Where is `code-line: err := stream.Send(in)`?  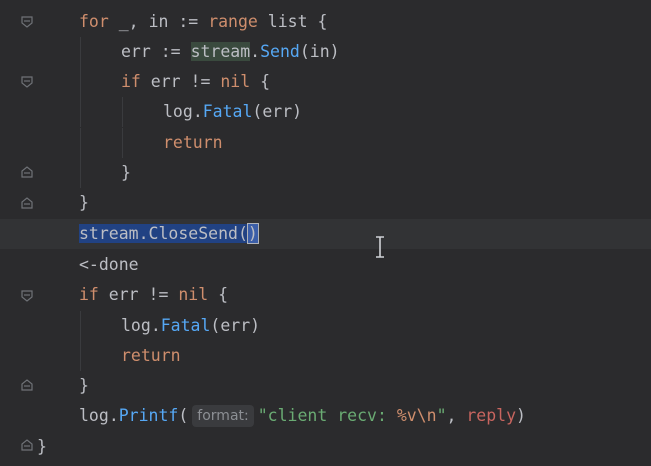
code-line: err := stream.Send(in) is located at coordinates (325, 52).